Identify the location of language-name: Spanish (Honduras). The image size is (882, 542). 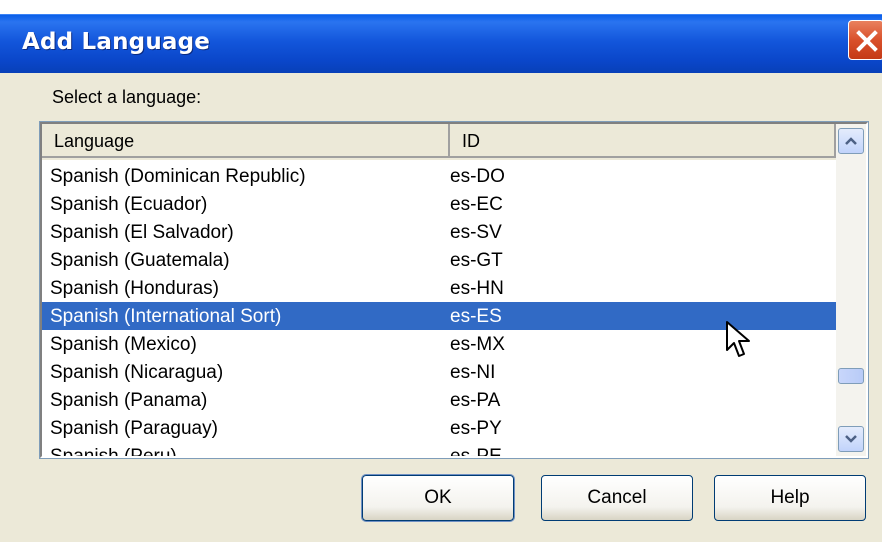
(134, 288).